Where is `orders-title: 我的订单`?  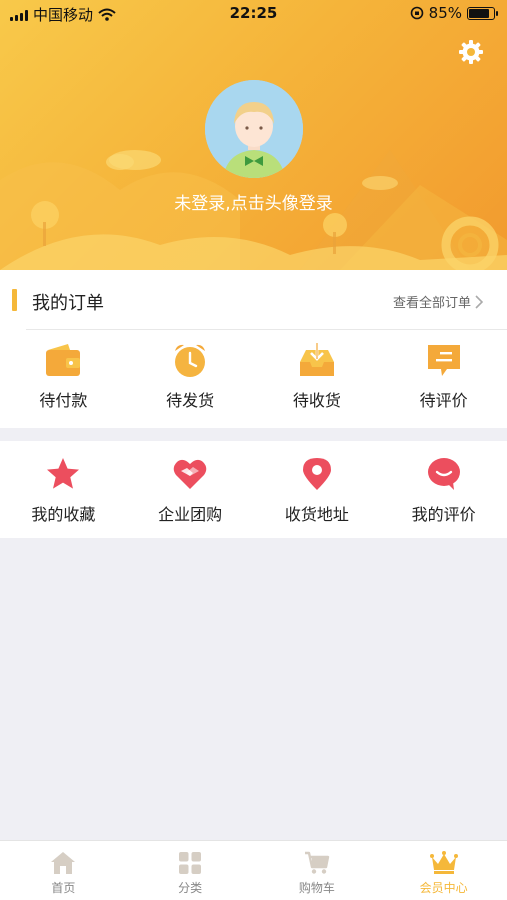
orders-title: 我的订单 is located at coordinates (68, 303).